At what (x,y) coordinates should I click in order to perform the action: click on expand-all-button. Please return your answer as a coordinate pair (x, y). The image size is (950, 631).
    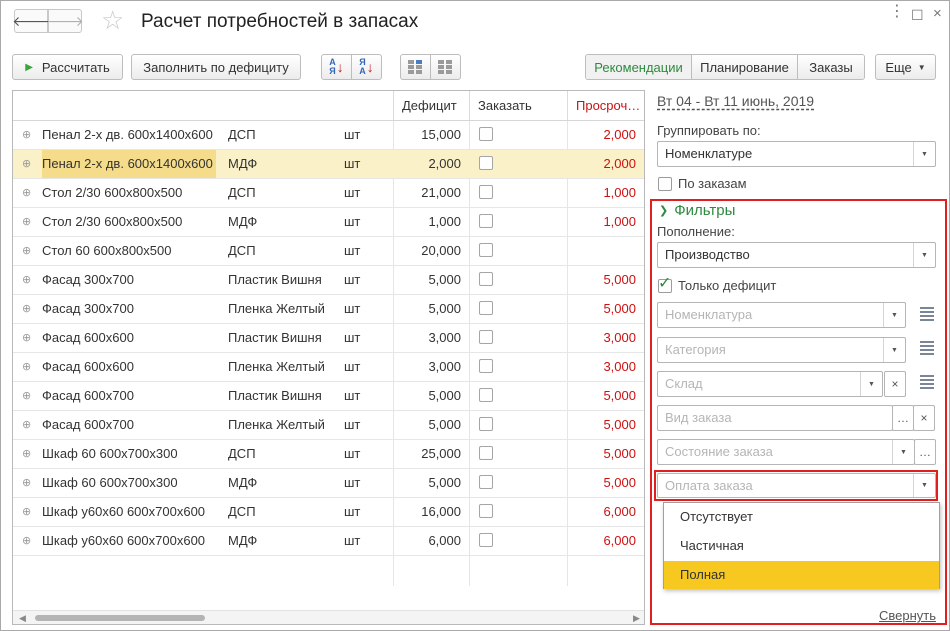
    Looking at the image, I should click on (415, 67).